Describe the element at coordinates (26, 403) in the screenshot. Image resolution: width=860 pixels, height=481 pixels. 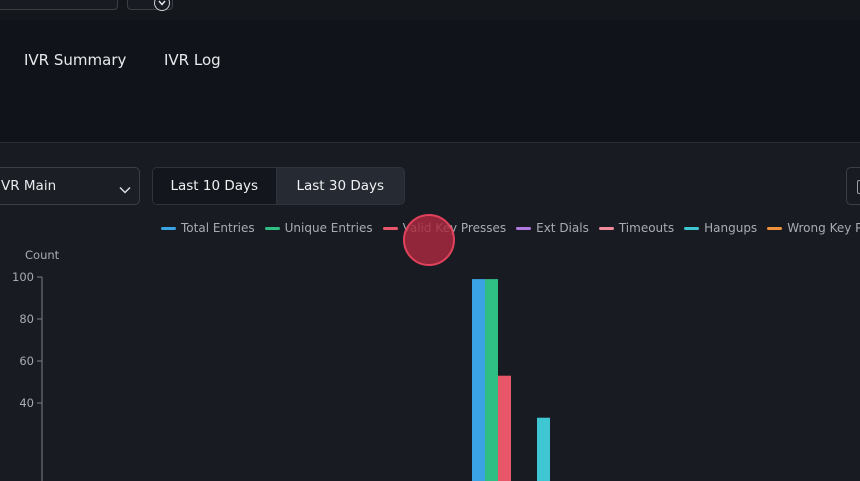
I see `y-tick-label: 40` at that location.